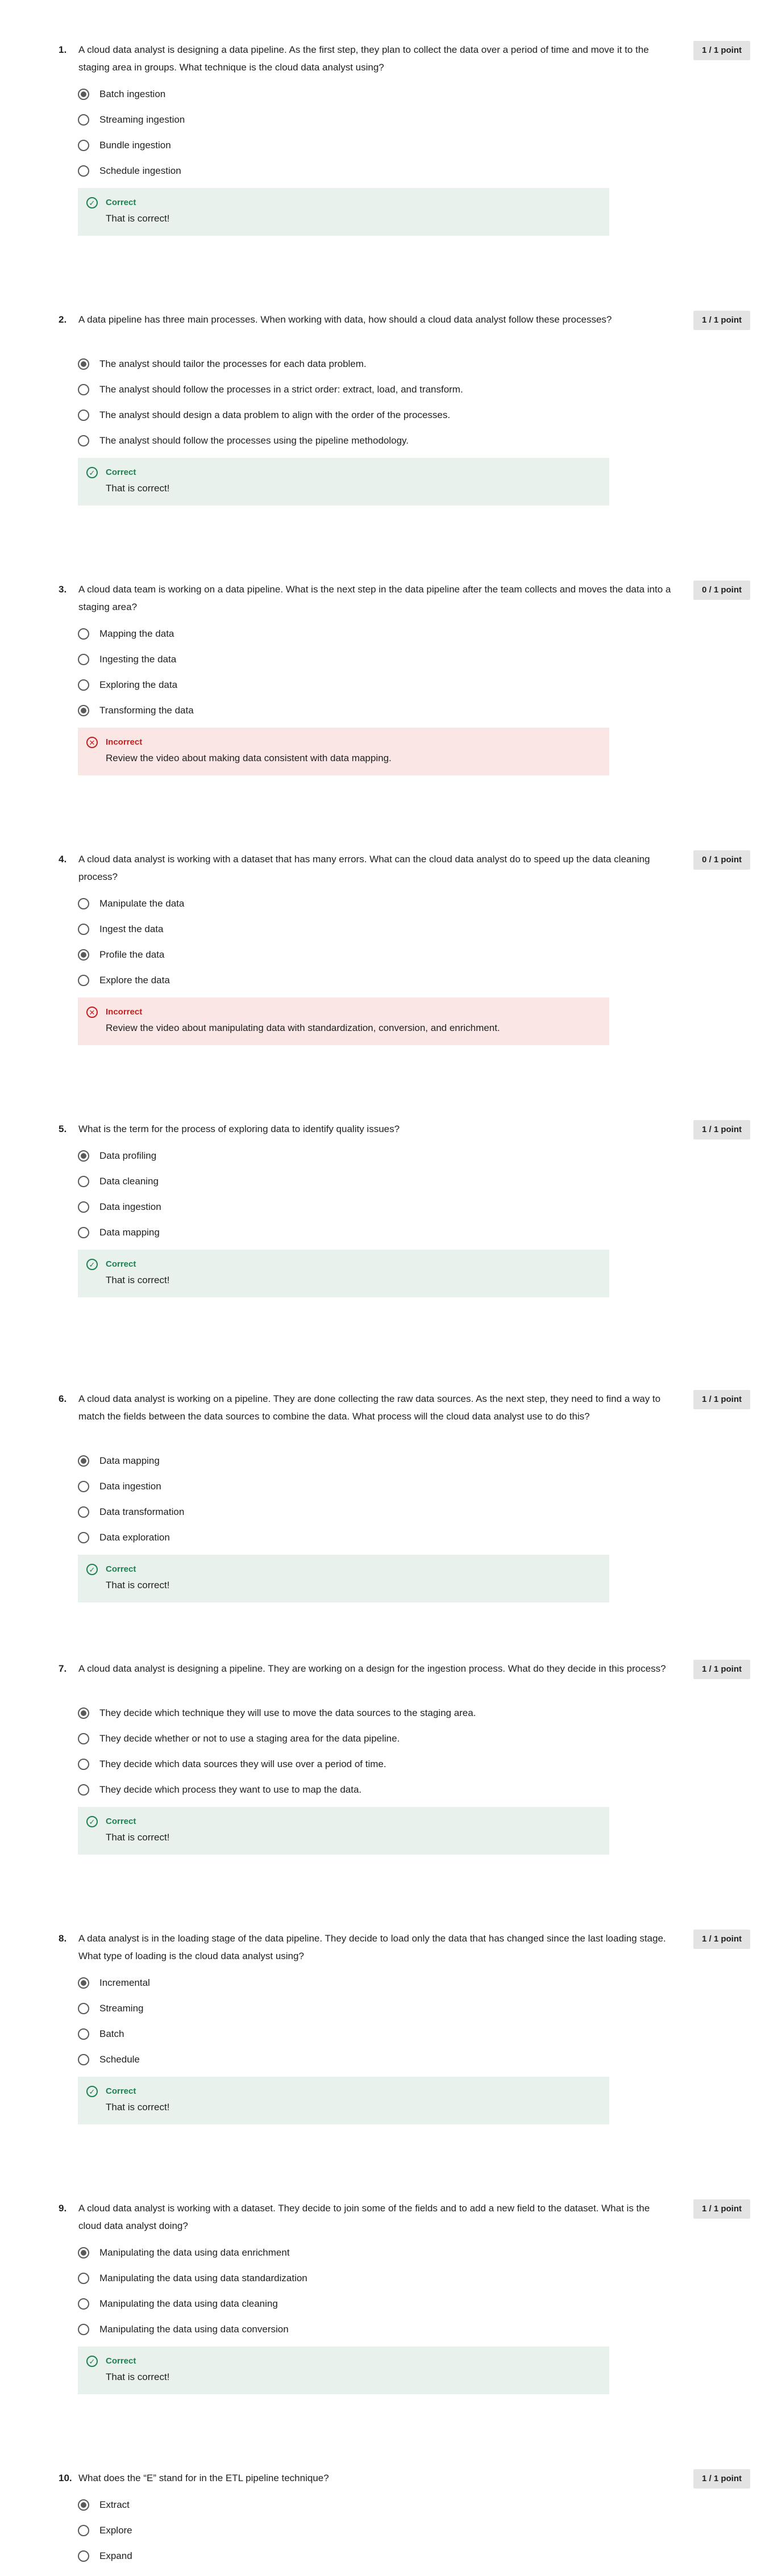 The width and height of the screenshot is (765, 2576). What do you see at coordinates (333, 2557) in the screenshot?
I see `answer-option: Expand` at bounding box center [333, 2557].